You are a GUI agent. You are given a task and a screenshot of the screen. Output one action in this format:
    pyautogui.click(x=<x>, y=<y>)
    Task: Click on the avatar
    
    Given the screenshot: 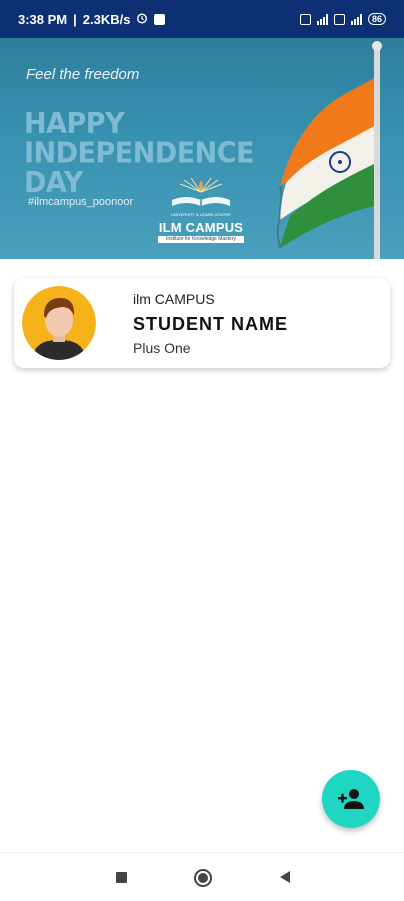 What is the action you would take?
    pyautogui.click(x=59, y=323)
    